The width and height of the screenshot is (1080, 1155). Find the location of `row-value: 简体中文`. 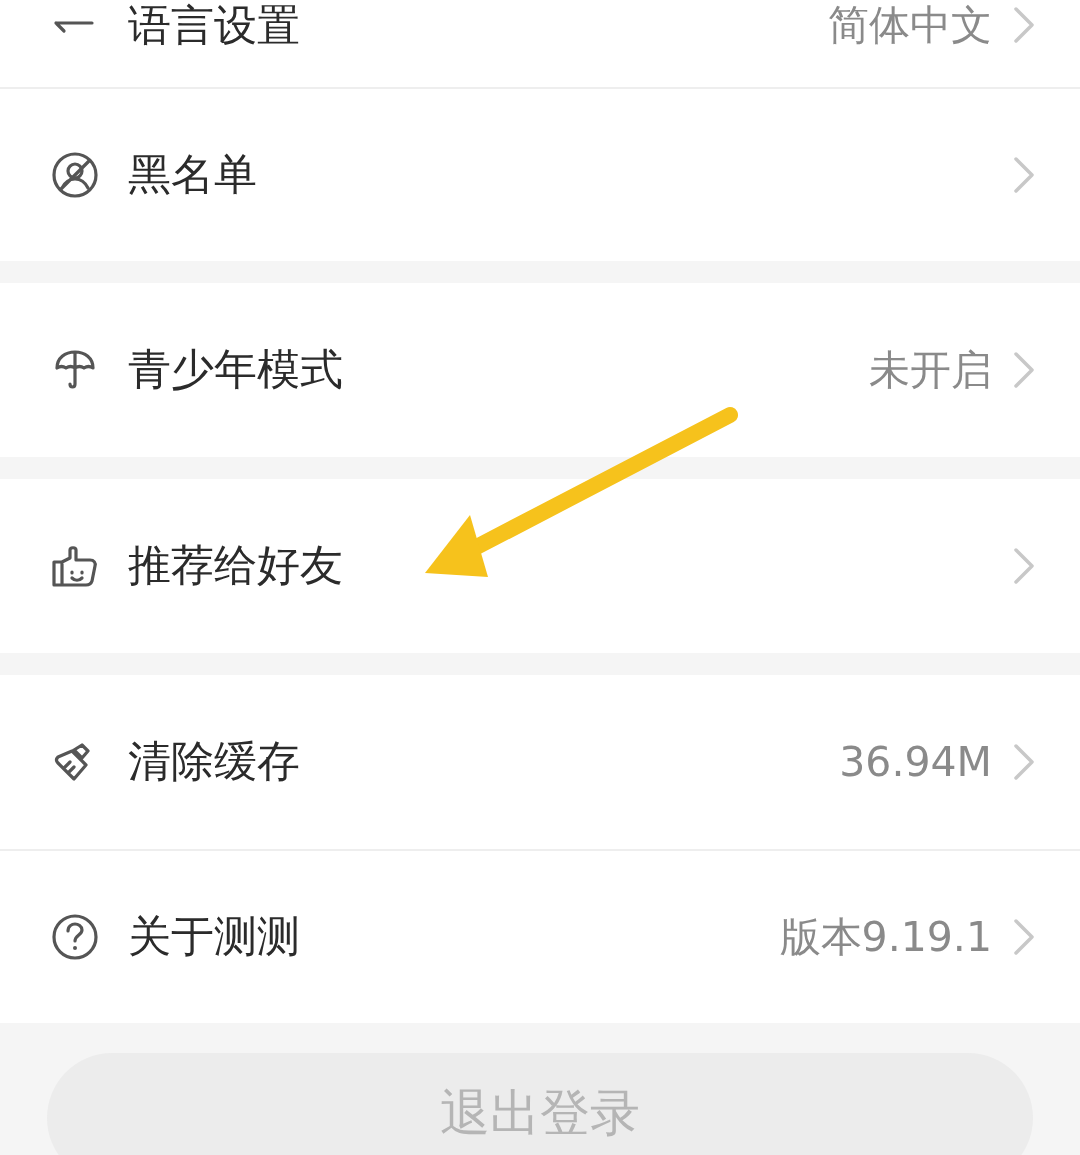

row-value: 简体中文 is located at coordinates (910, 25).